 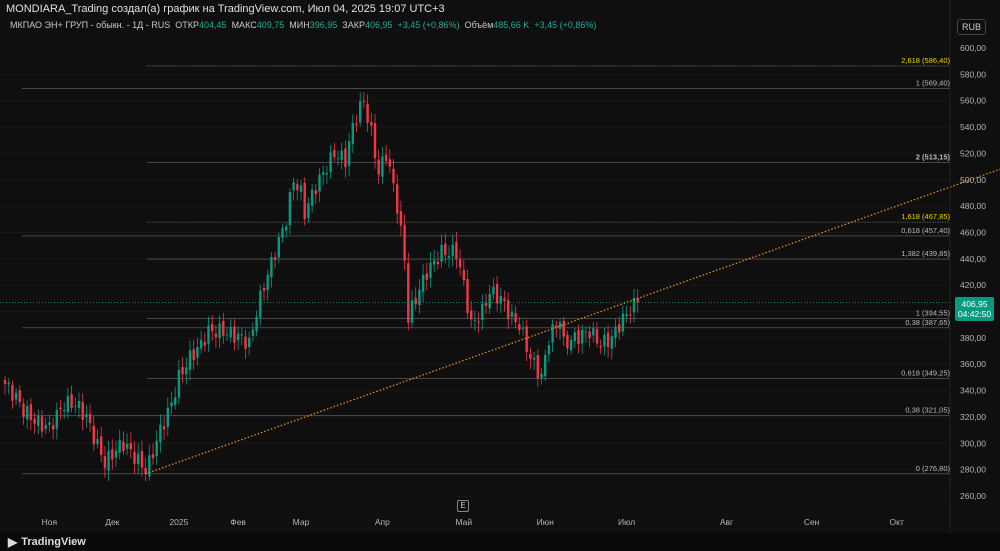 I want to click on y-tick-label: 280,00, so click(x=973, y=470).